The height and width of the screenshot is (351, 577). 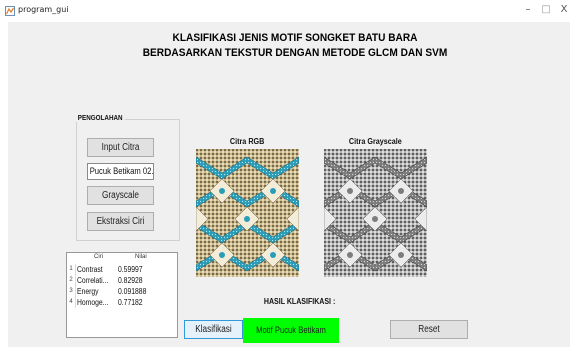 I want to click on reset-label: Reset, so click(x=429, y=329).